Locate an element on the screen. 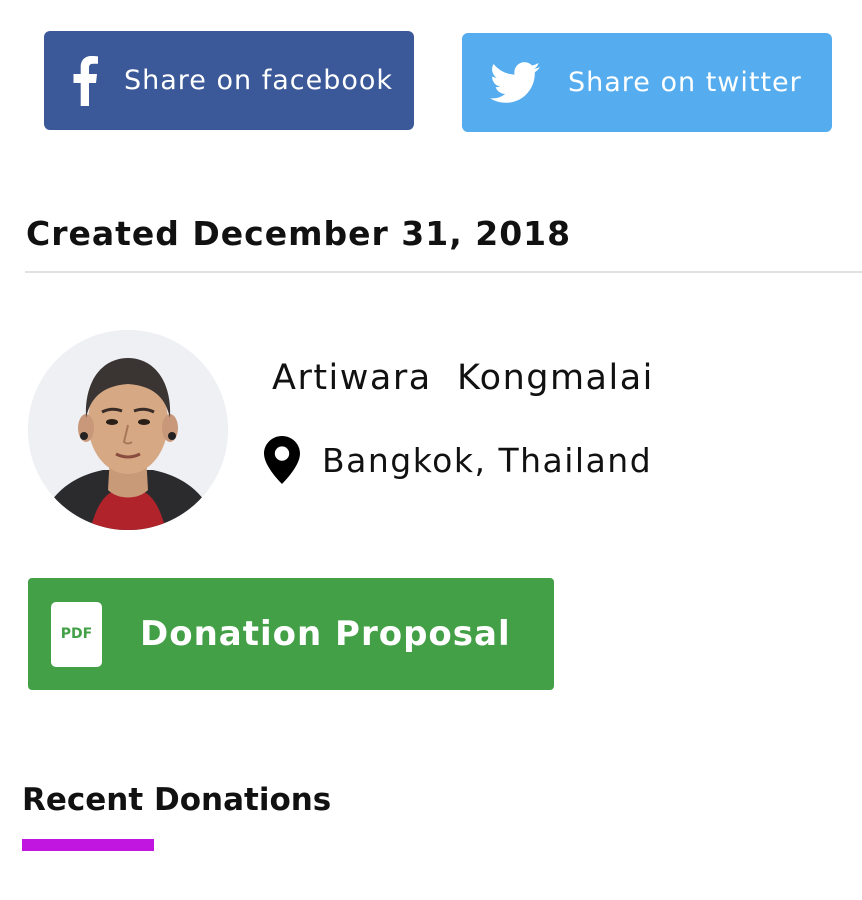  location-text: Bangkok, Thailand is located at coordinates (487, 460).